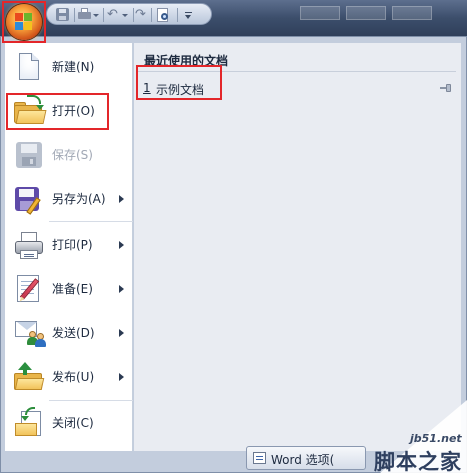  Describe the element at coordinates (418, 461) in the screenshot. I see `watermark-name: 脚本之家` at that location.